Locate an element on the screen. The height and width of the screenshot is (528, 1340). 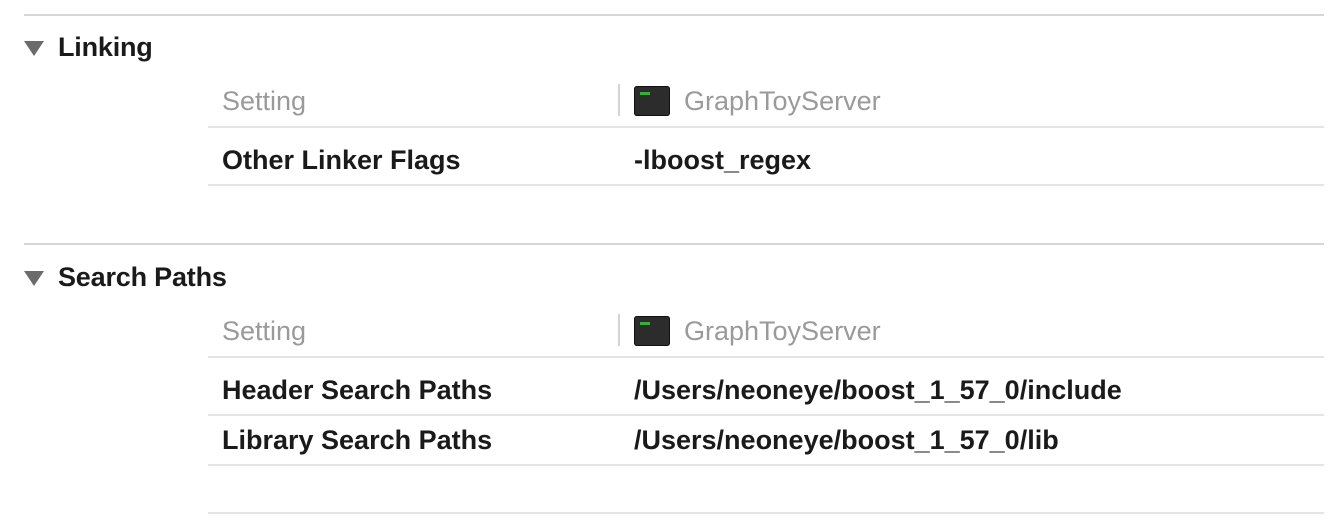
setting-name: Library Search Paths is located at coordinates (414, 440).